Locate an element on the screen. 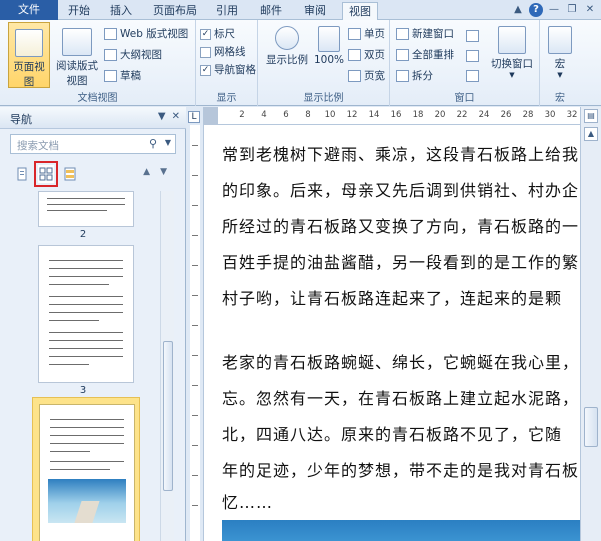  zoom-100-icon is located at coordinates (329, 39).